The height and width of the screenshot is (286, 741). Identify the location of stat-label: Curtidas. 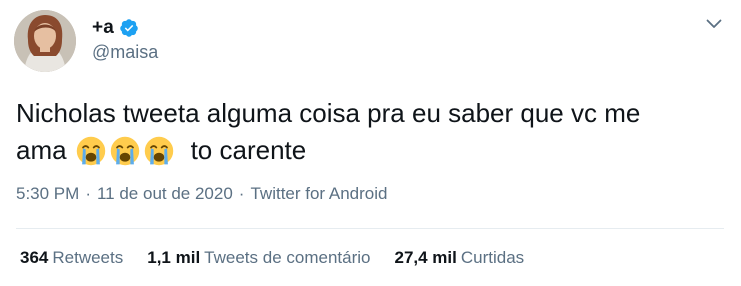
(492, 257).